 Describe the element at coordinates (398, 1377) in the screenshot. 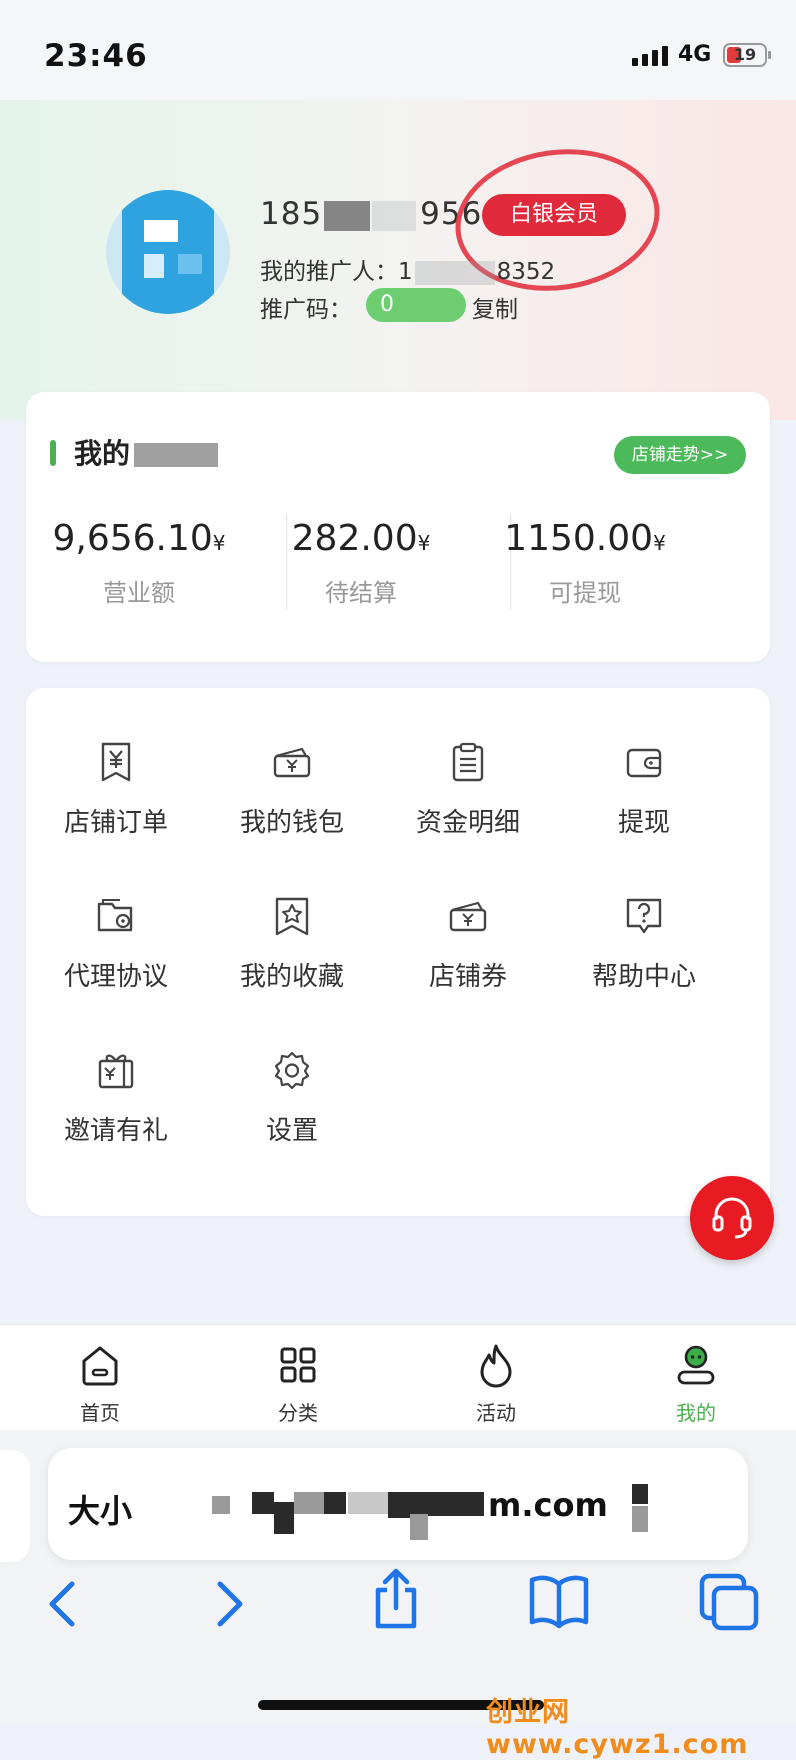

I see `bottom-tab-bar: 首页 分类 活动 我的` at that location.